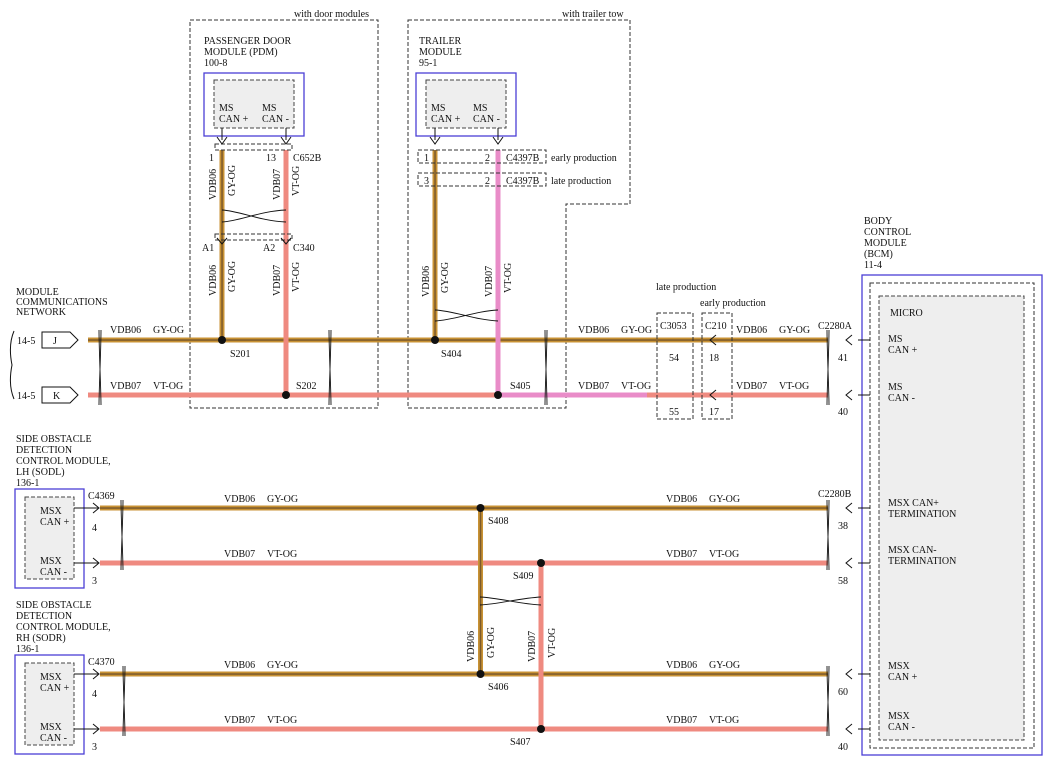  Describe the element at coordinates (296, 277) in the screenshot. I see `pdm-lower-can-low-color: VT-OG` at that location.